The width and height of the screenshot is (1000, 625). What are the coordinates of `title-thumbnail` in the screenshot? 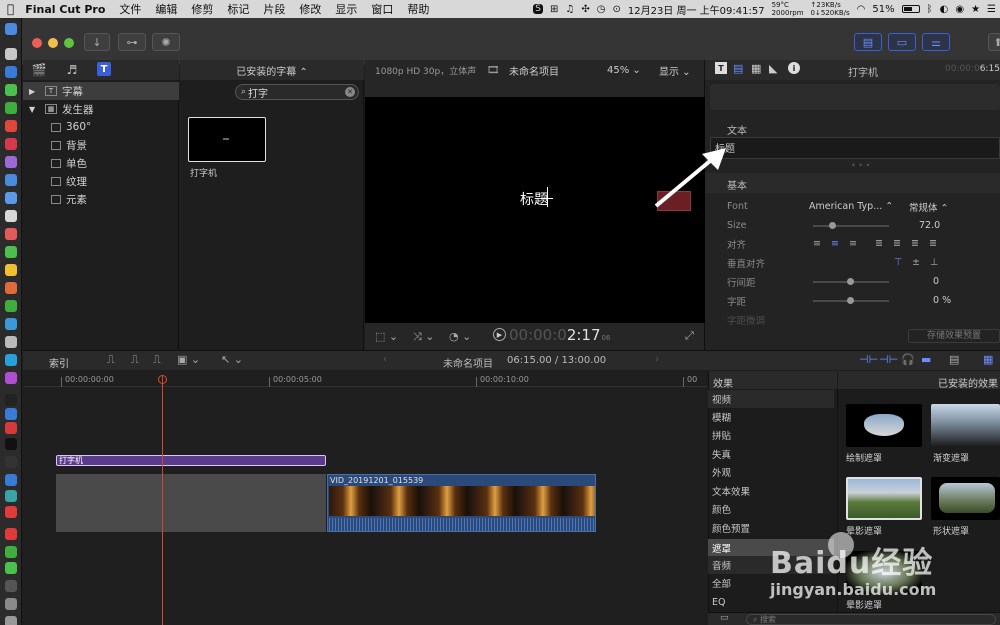 It's located at (227, 139).